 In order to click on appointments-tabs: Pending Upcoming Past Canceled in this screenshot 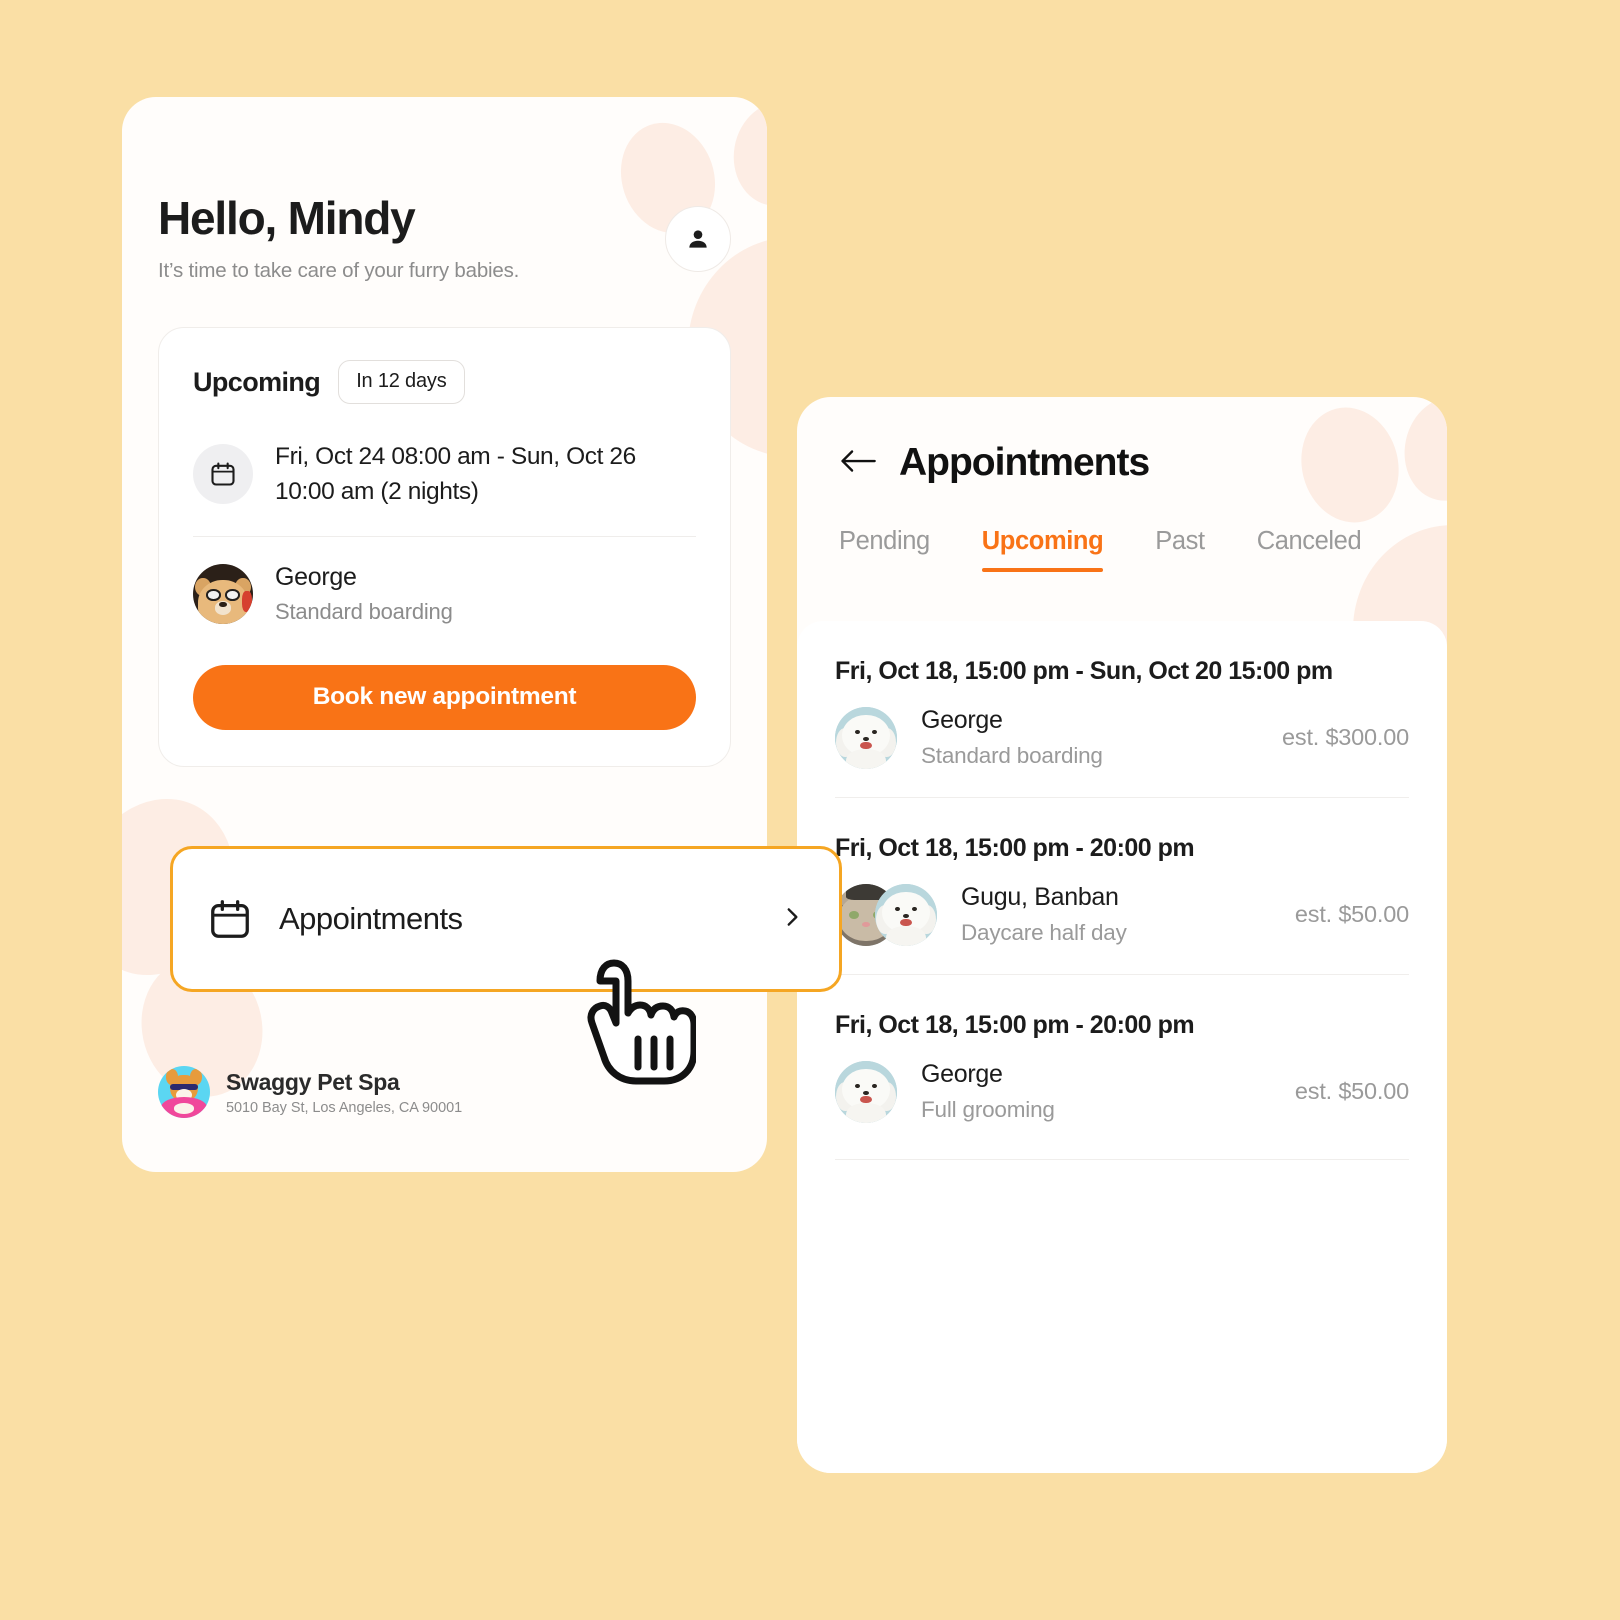, I will do `click(1122, 549)`.